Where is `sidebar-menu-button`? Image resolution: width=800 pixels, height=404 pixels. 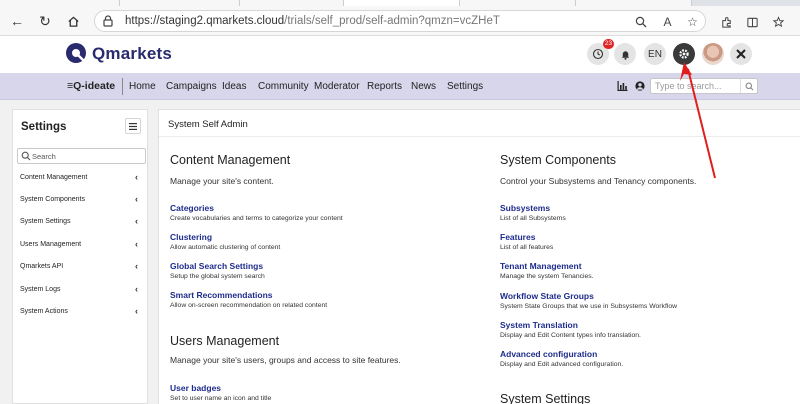
sidebar-menu-button is located at coordinates (133, 126).